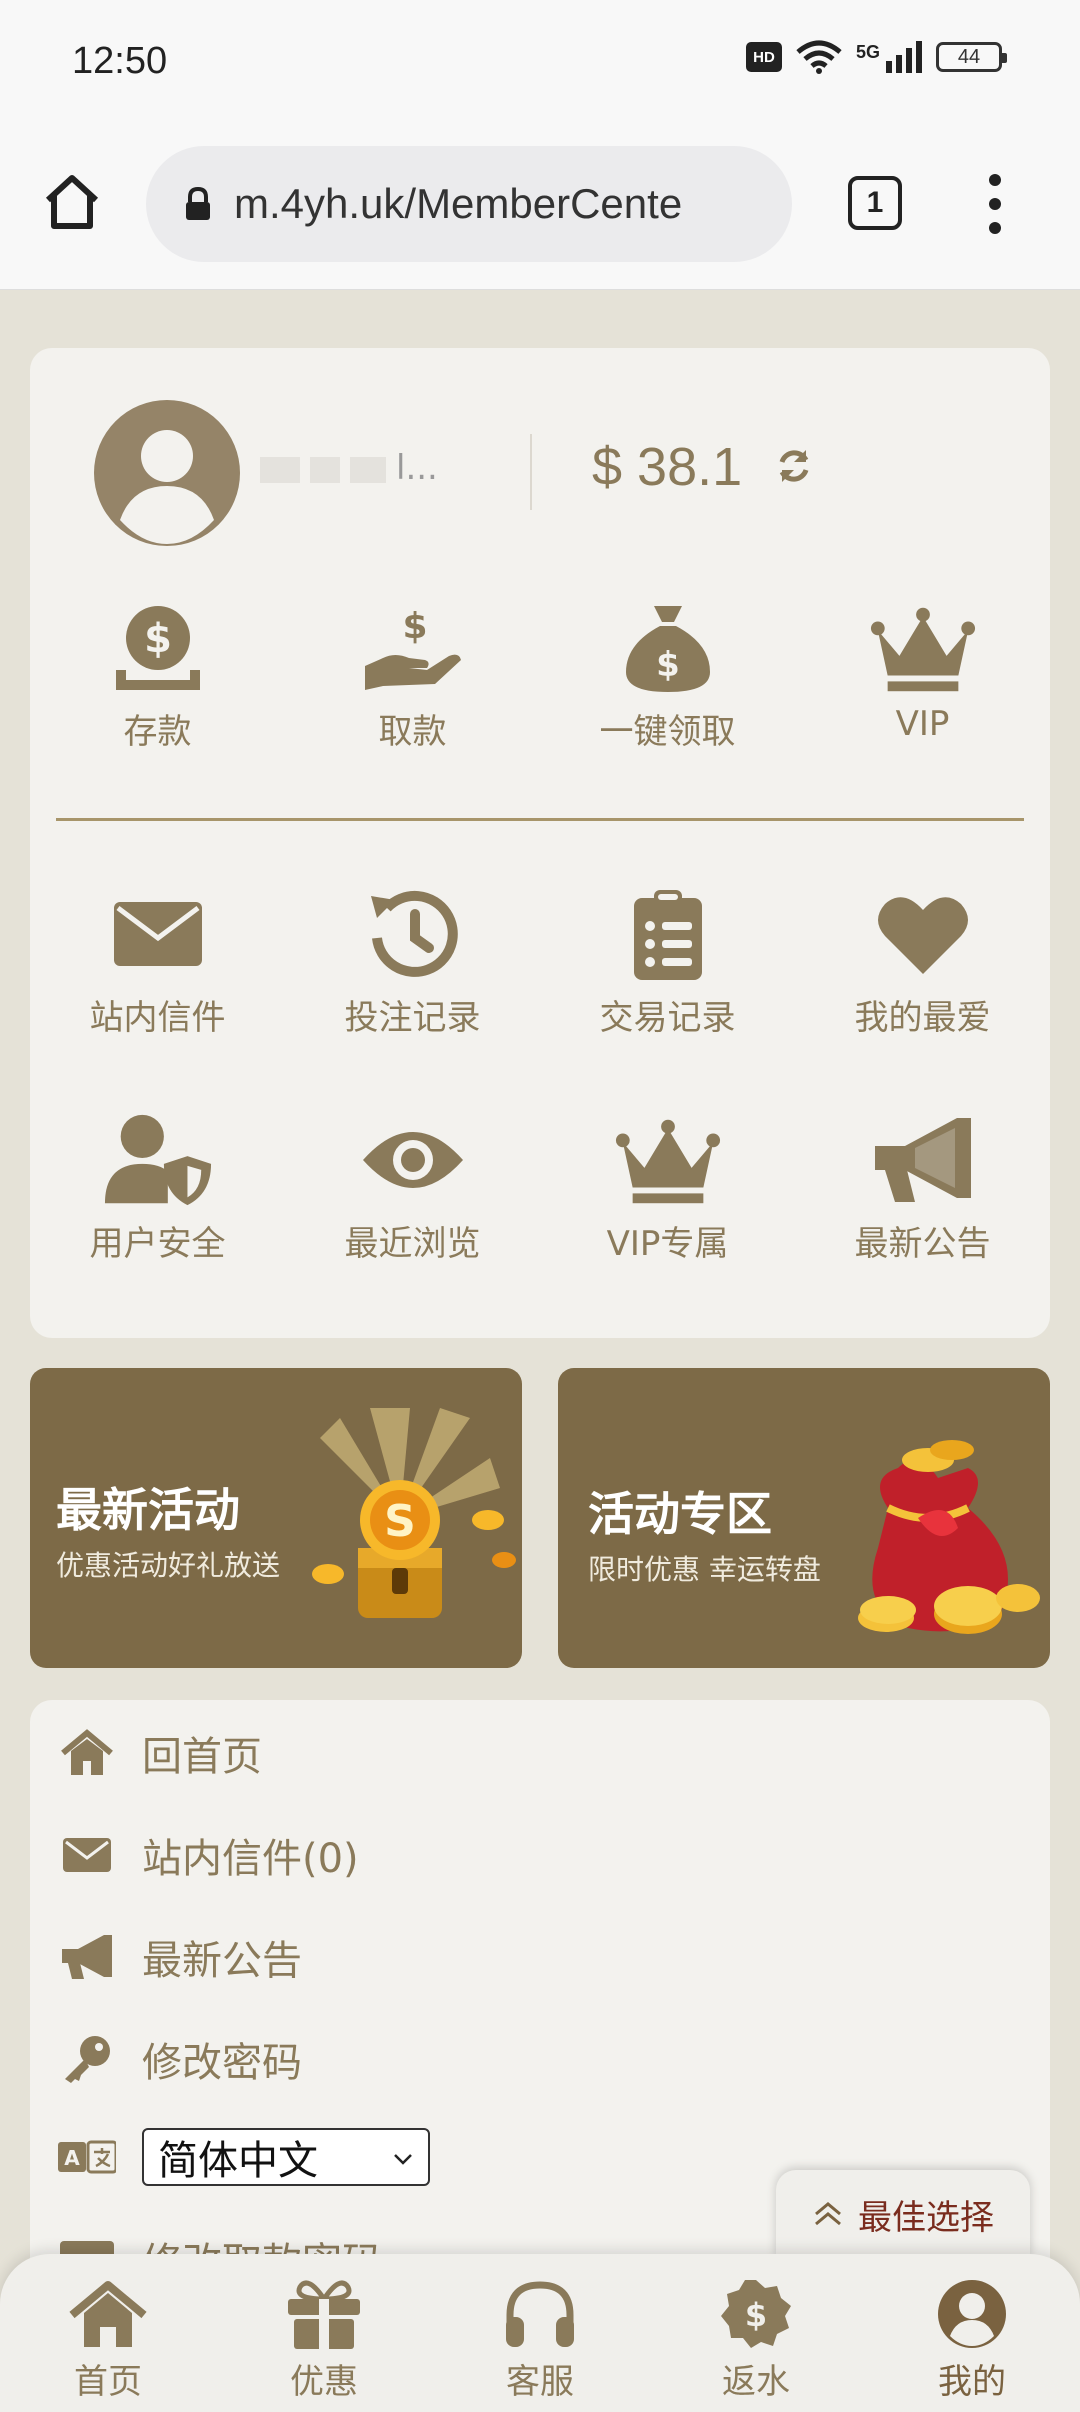  I want to click on favorites-button: 我的最爱, so click(922, 961).